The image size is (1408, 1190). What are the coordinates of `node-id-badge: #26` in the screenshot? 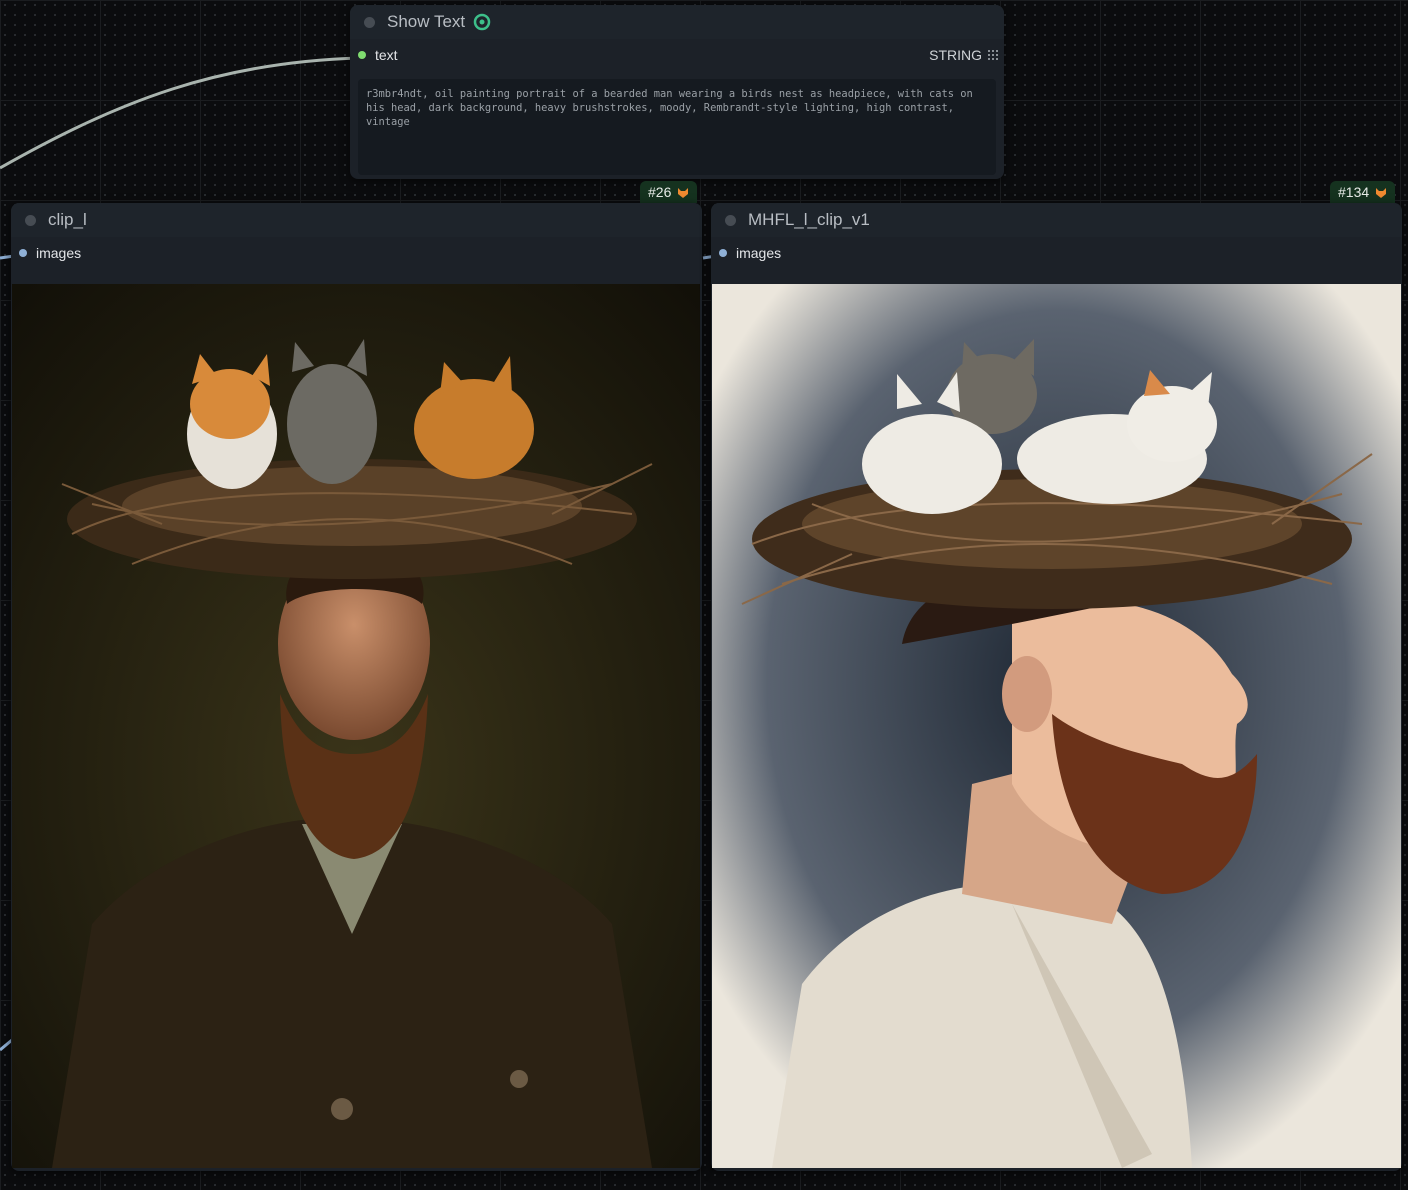 It's located at (669, 192).